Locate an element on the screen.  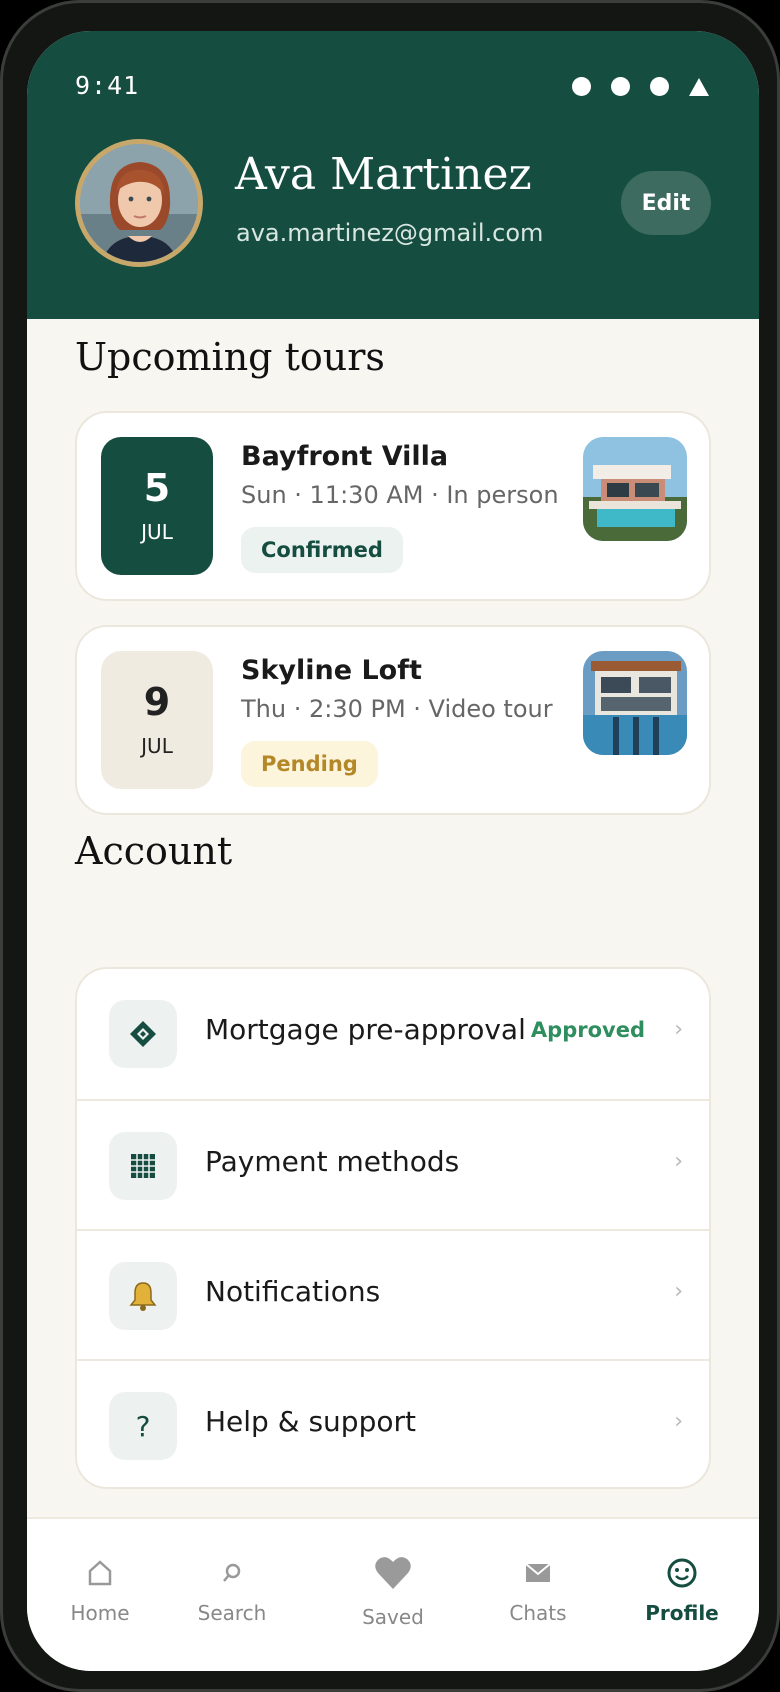
avatar is located at coordinates (139, 203).